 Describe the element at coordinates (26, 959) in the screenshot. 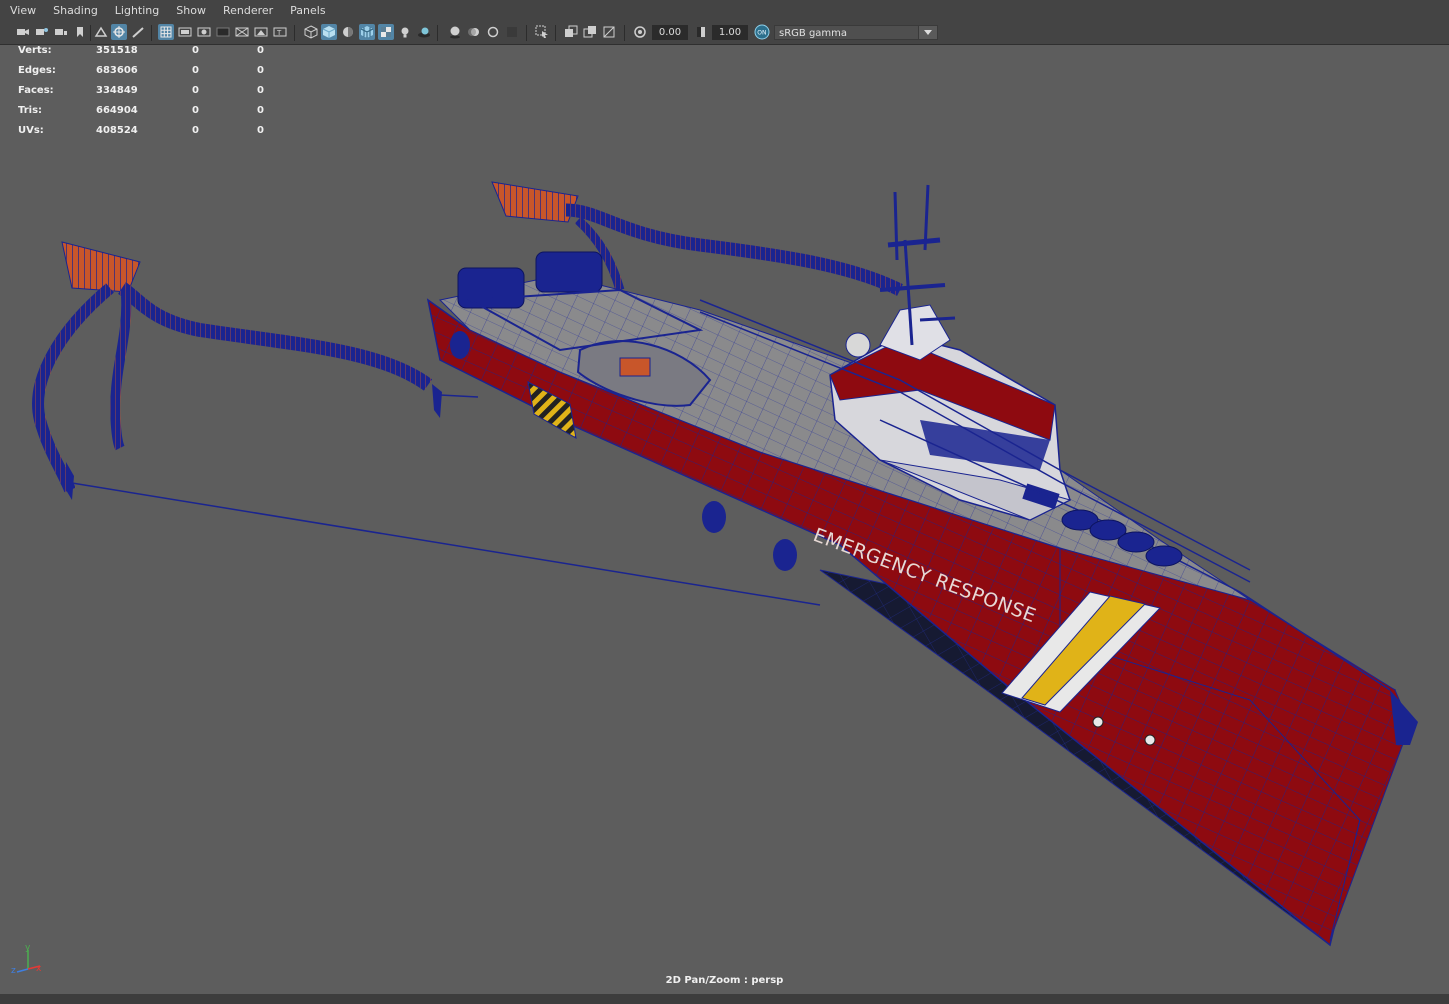

I see `axis-gizmo: y x z` at that location.